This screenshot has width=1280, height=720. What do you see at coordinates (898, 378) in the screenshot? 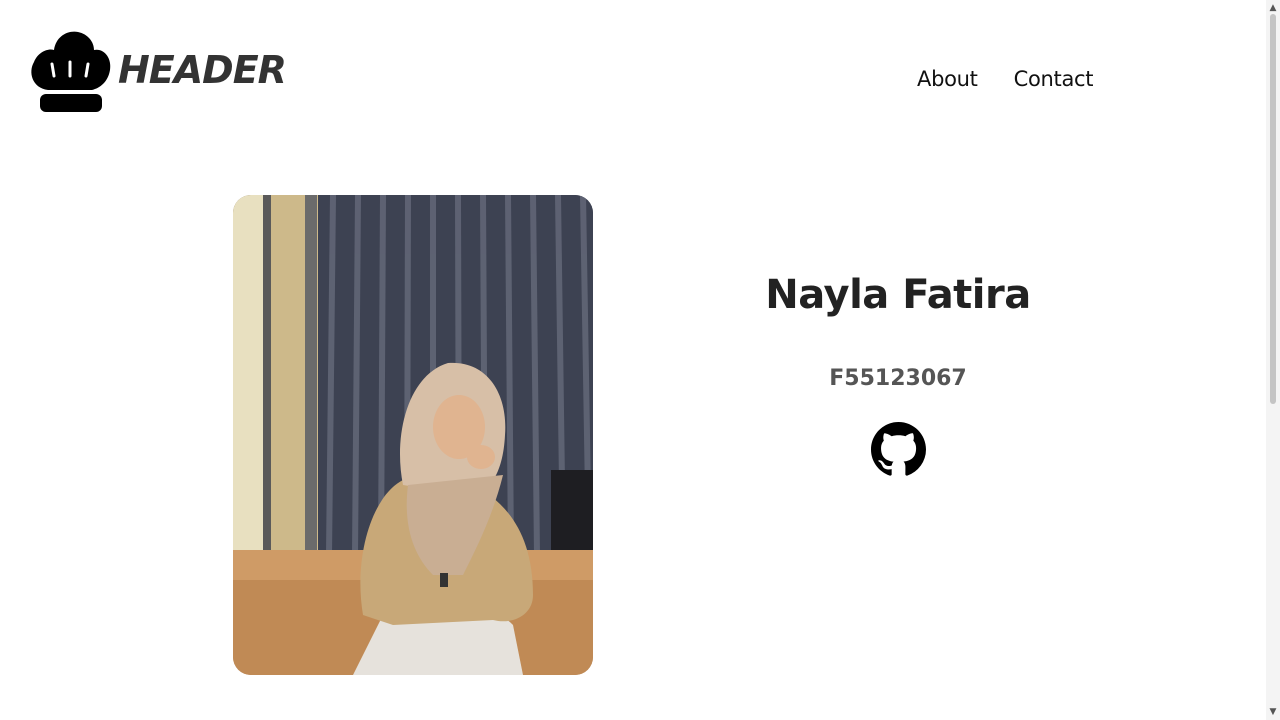
I see `profile-id: F55123067` at bounding box center [898, 378].